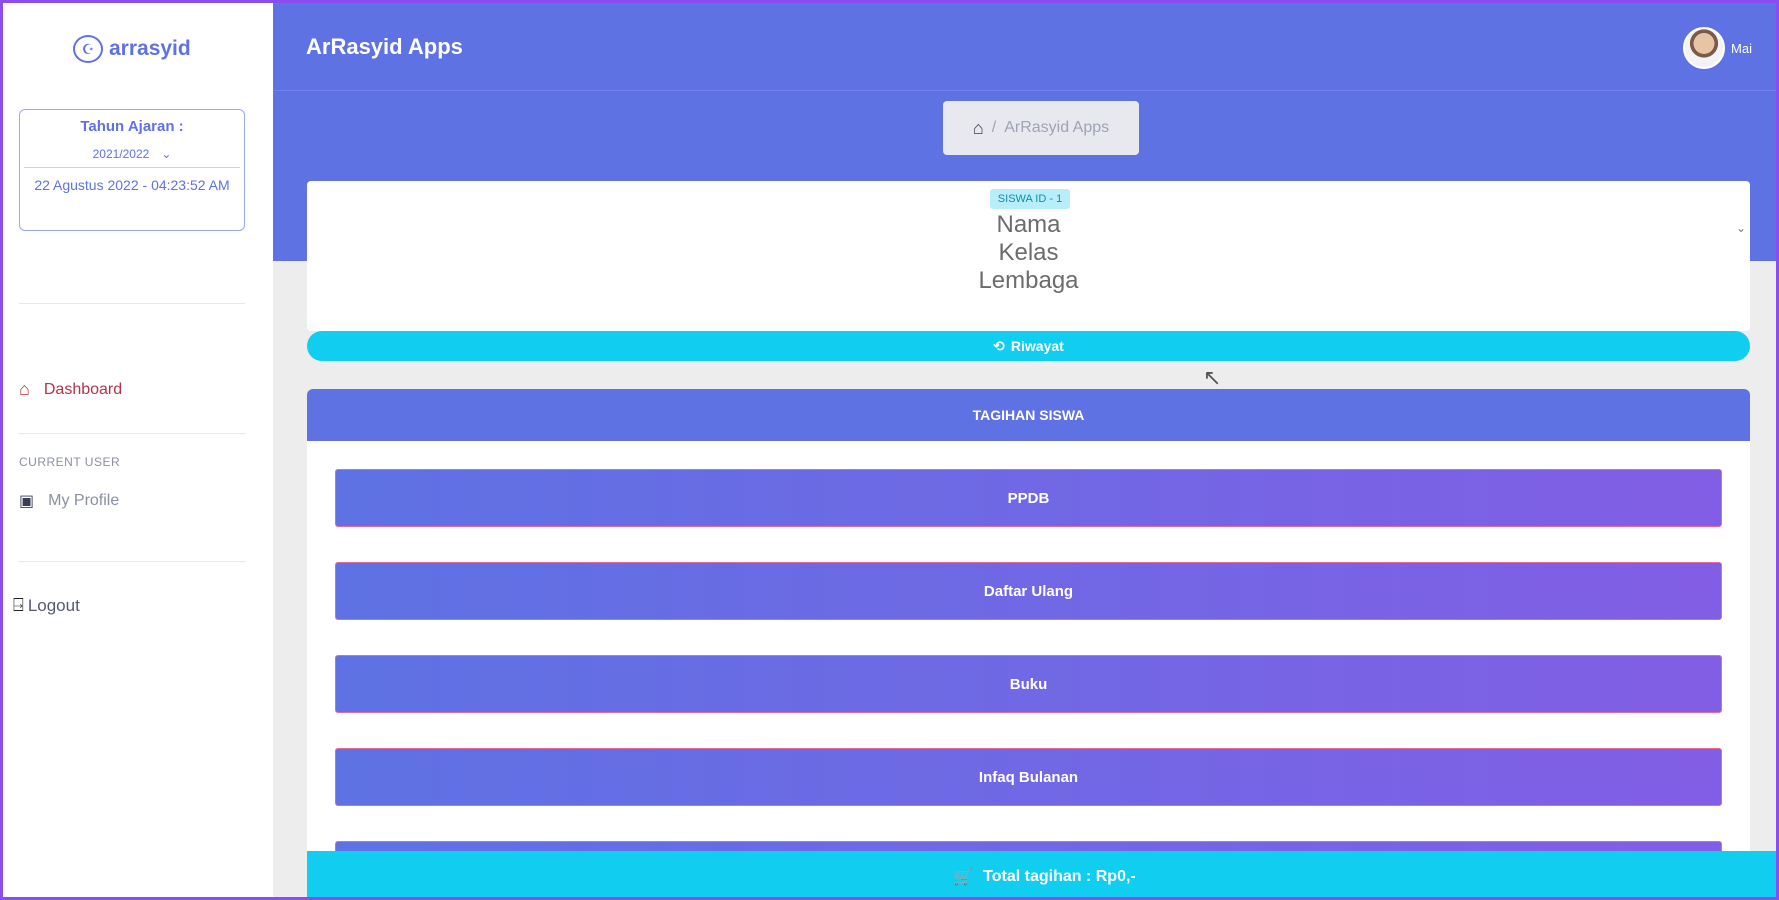 The image size is (1779, 900). Describe the element at coordinates (53, 605) in the screenshot. I see `sidebar-item-label: Logout` at that location.